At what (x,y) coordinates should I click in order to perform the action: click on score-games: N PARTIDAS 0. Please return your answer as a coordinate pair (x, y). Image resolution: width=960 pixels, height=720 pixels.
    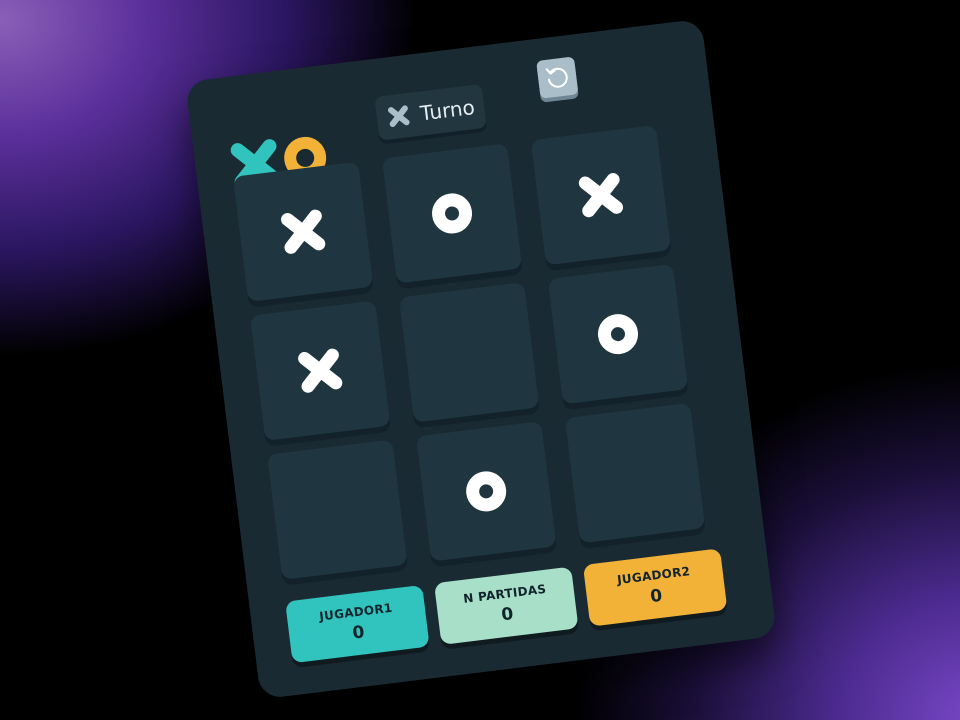
    Looking at the image, I should click on (506, 605).